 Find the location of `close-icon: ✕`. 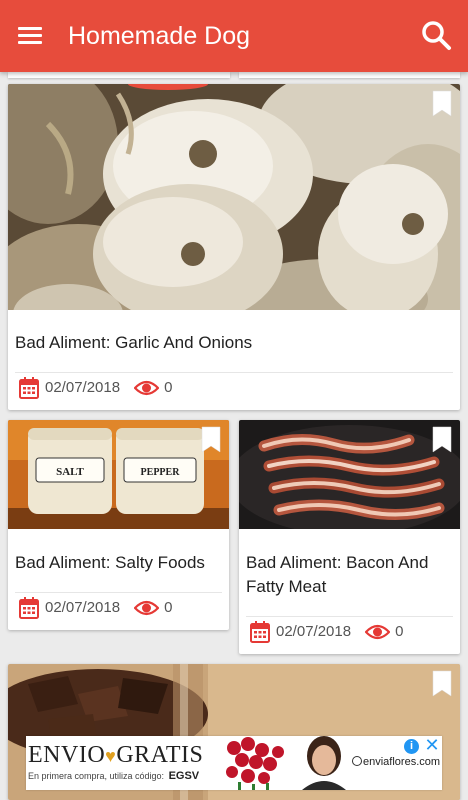

close-icon: ✕ is located at coordinates (432, 745).